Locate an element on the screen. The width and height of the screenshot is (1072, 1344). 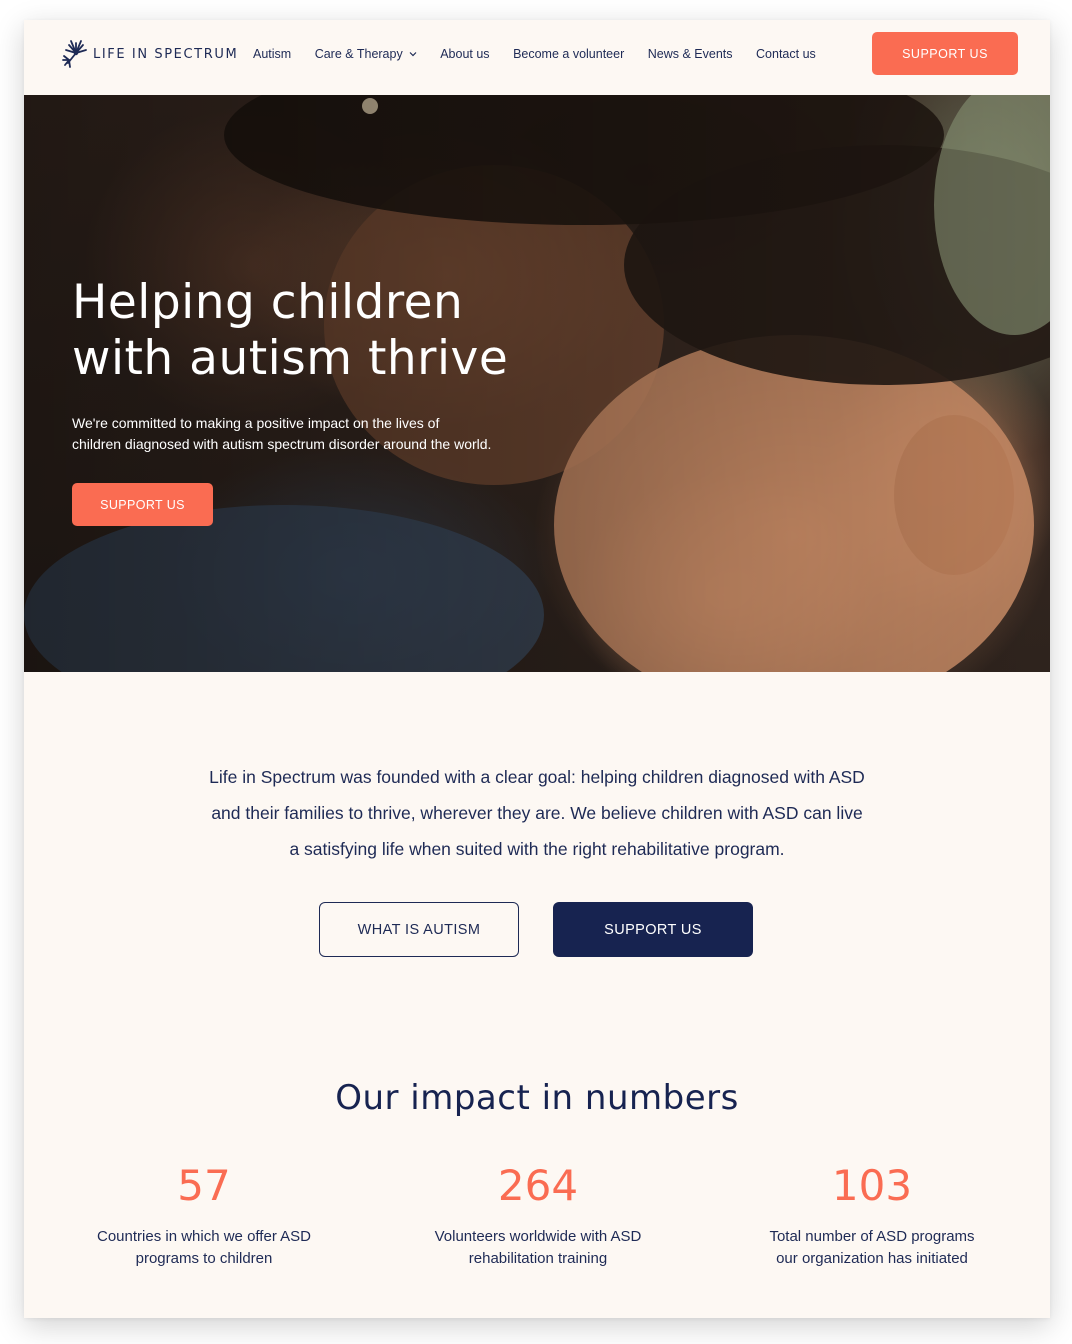
hero-support-us-button: SUPPORT US is located at coordinates (142, 504).